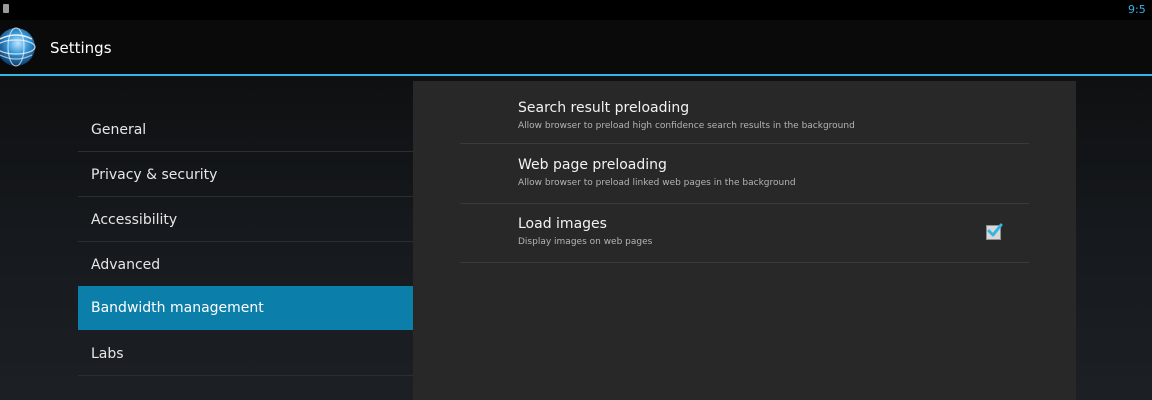 The image size is (1152, 400). Describe the element at coordinates (107, 354) in the screenshot. I see `sidebar-item-label: Labs` at that location.